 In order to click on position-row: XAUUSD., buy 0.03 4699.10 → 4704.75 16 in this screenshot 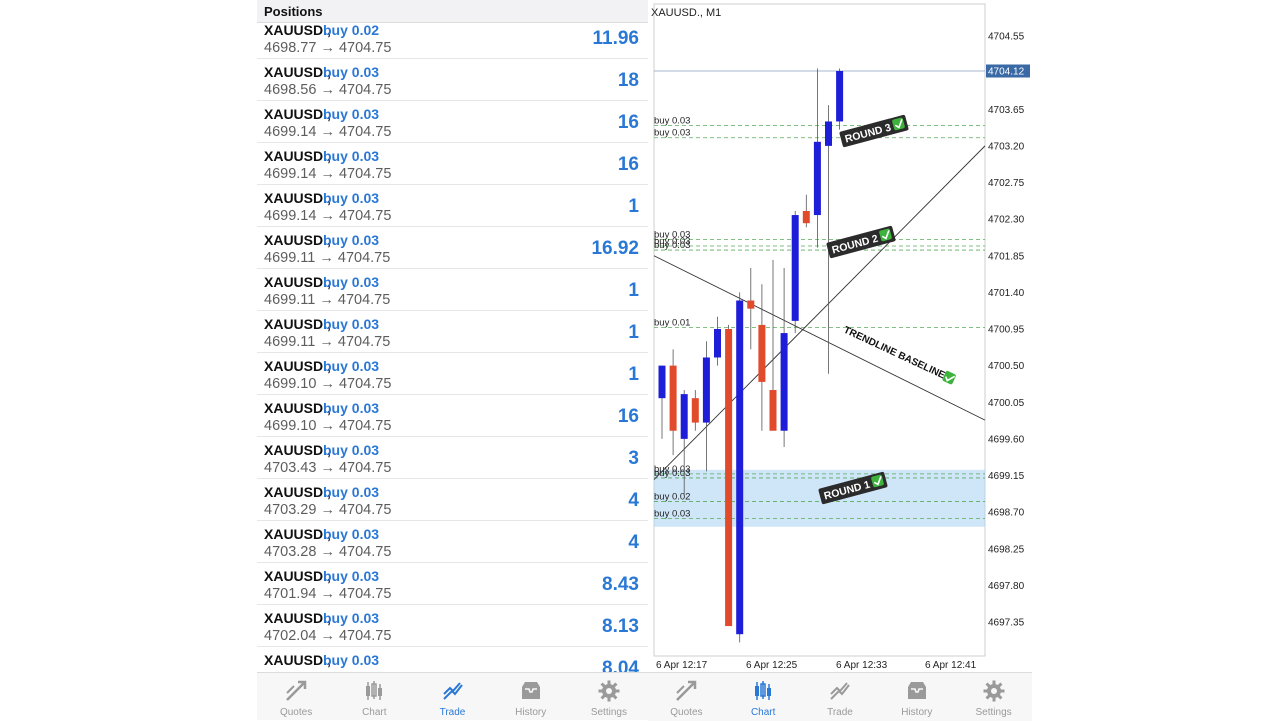, I will do `click(452, 415)`.